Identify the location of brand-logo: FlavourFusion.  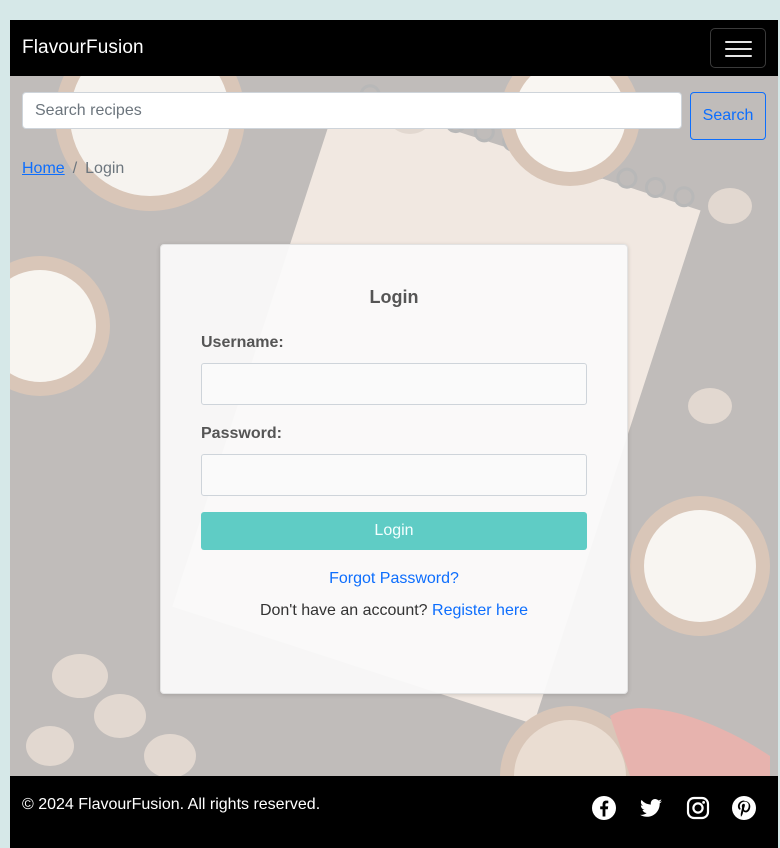
(83, 48).